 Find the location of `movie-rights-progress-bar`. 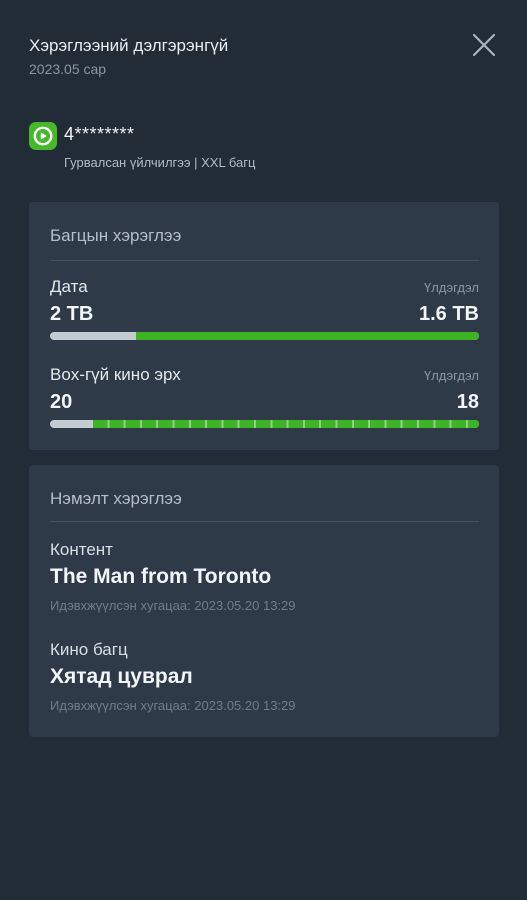

movie-rights-progress-bar is located at coordinates (264, 424).